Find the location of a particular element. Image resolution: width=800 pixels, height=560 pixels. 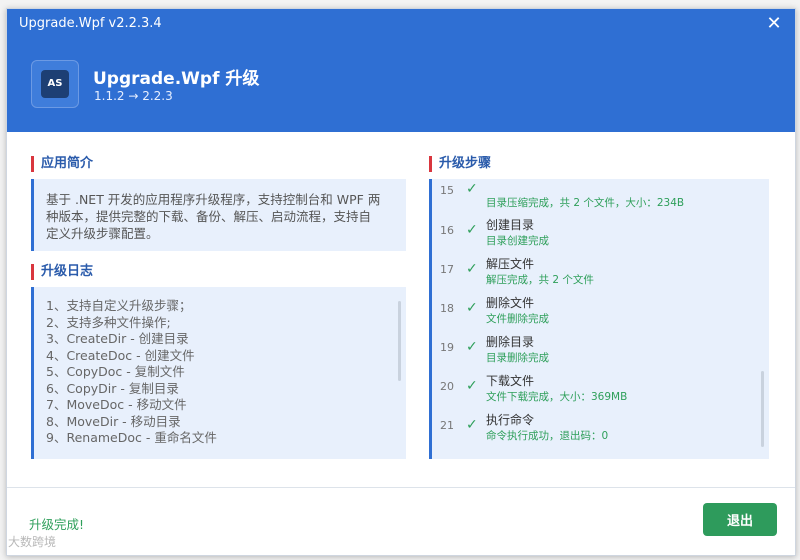

status-text: 升级完成! is located at coordinates (57, 524).